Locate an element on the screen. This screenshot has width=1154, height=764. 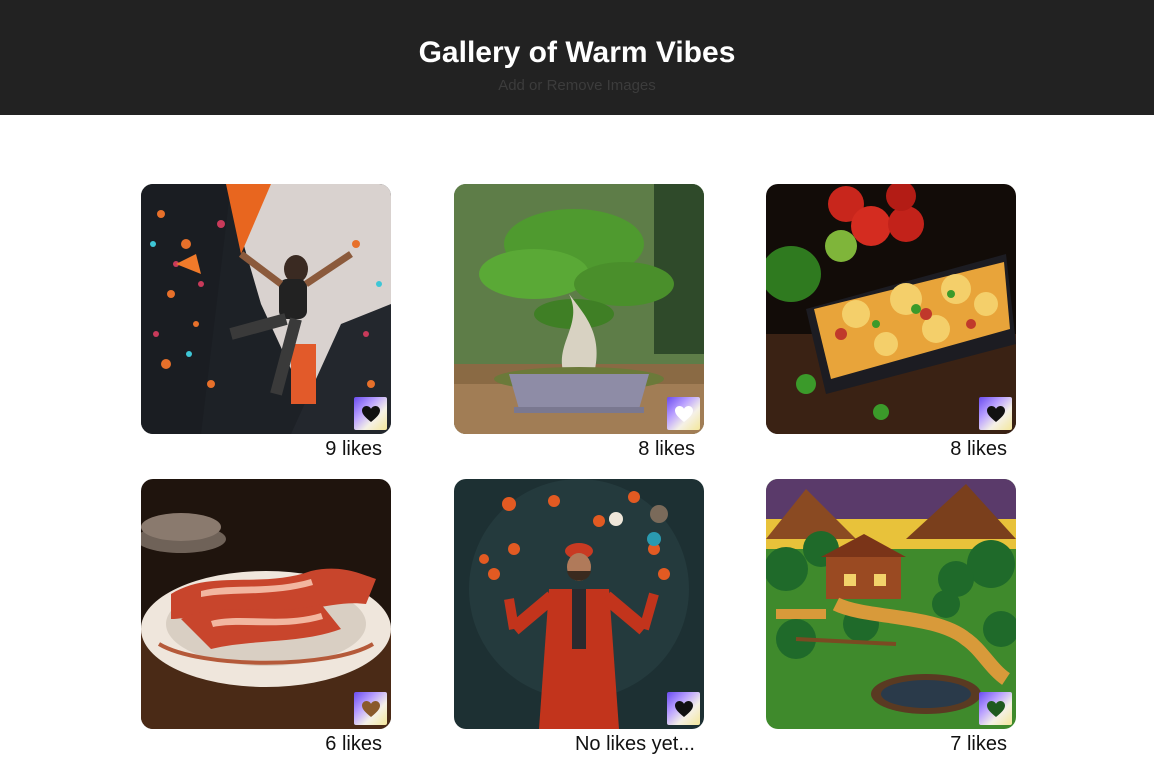
gallery-card-pixel-farm: 7 likes is located at coordinates (891, 617).